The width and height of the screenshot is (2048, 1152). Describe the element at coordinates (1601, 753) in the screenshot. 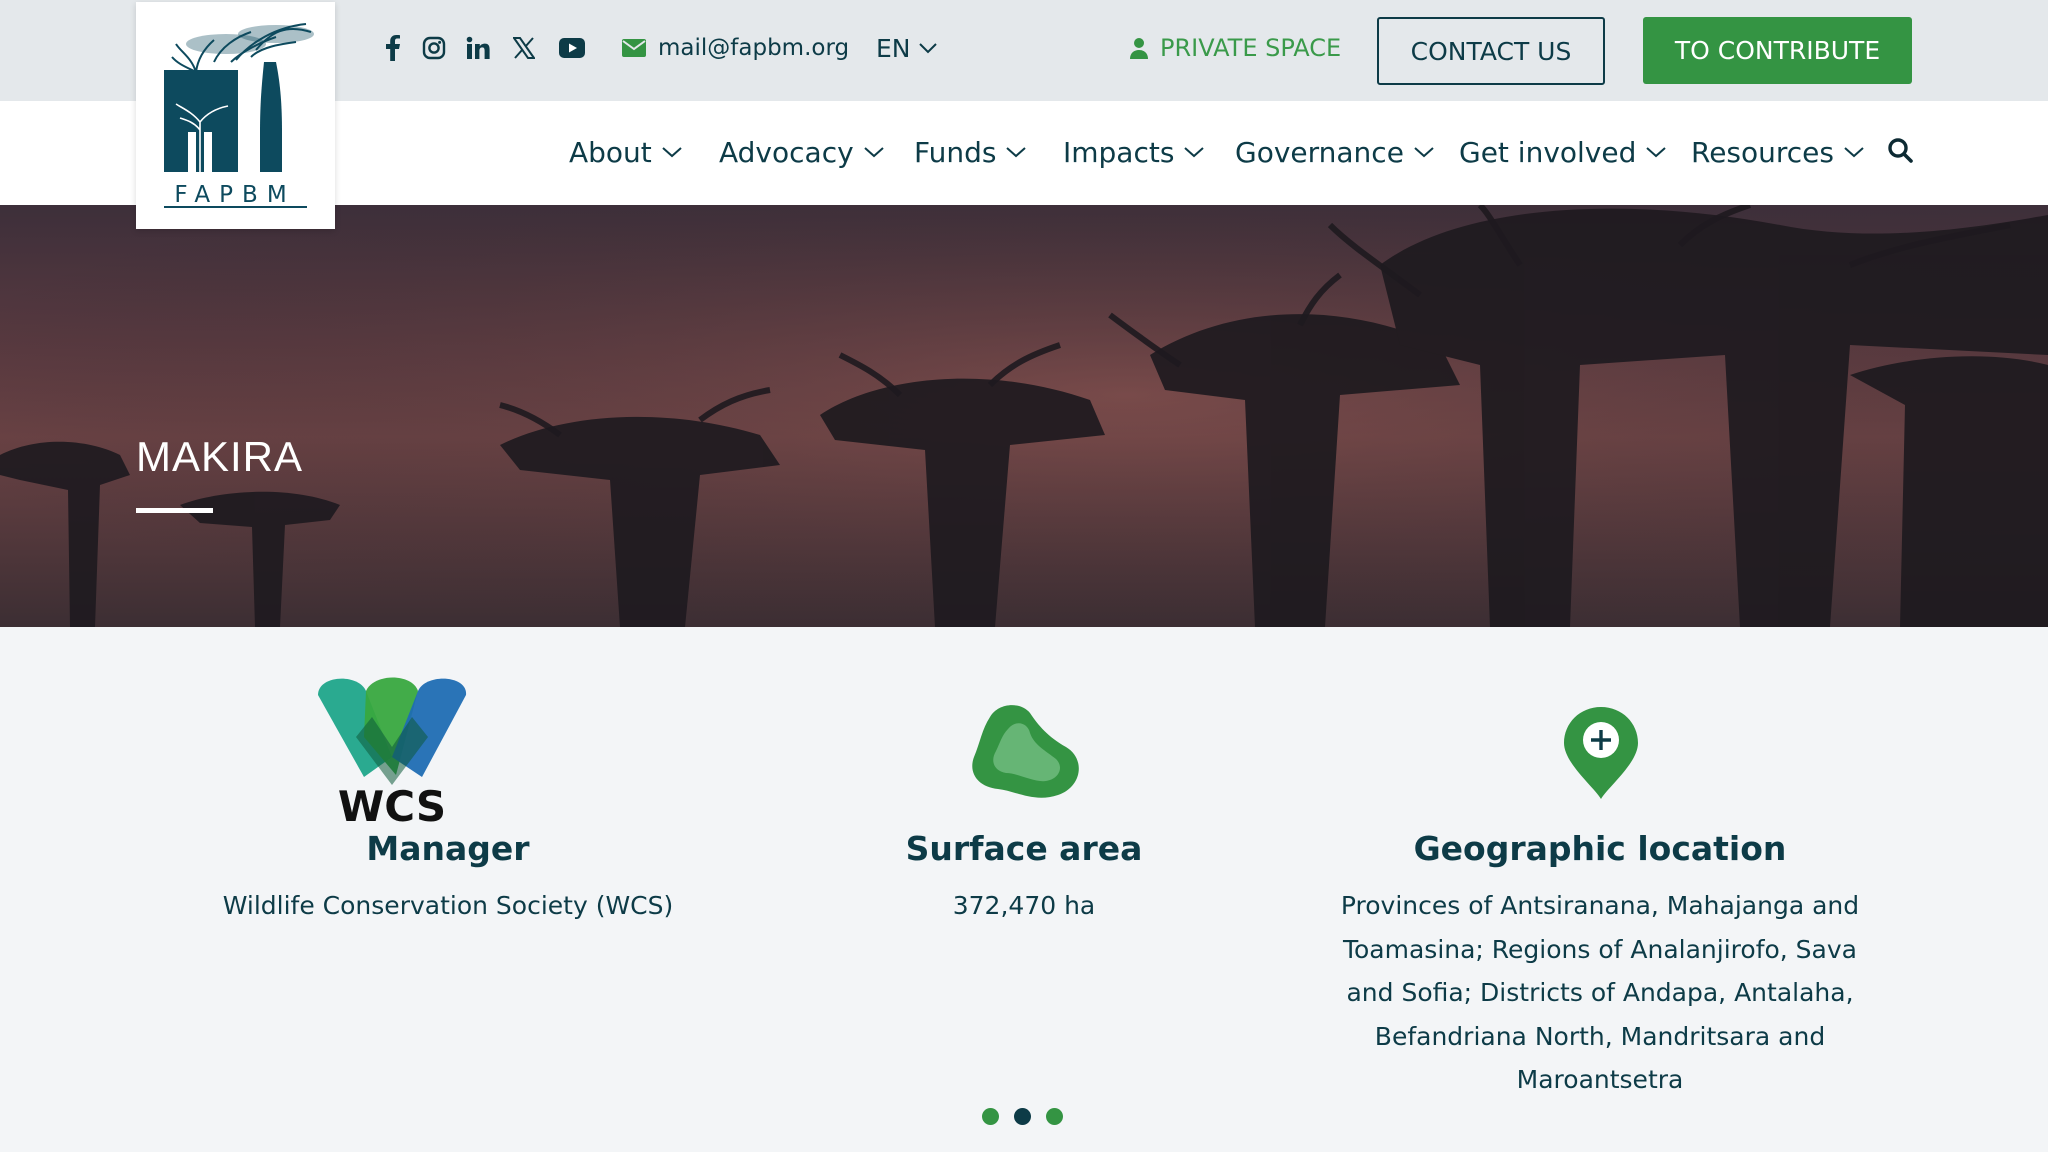

I see `location-pin-icon` at that location.